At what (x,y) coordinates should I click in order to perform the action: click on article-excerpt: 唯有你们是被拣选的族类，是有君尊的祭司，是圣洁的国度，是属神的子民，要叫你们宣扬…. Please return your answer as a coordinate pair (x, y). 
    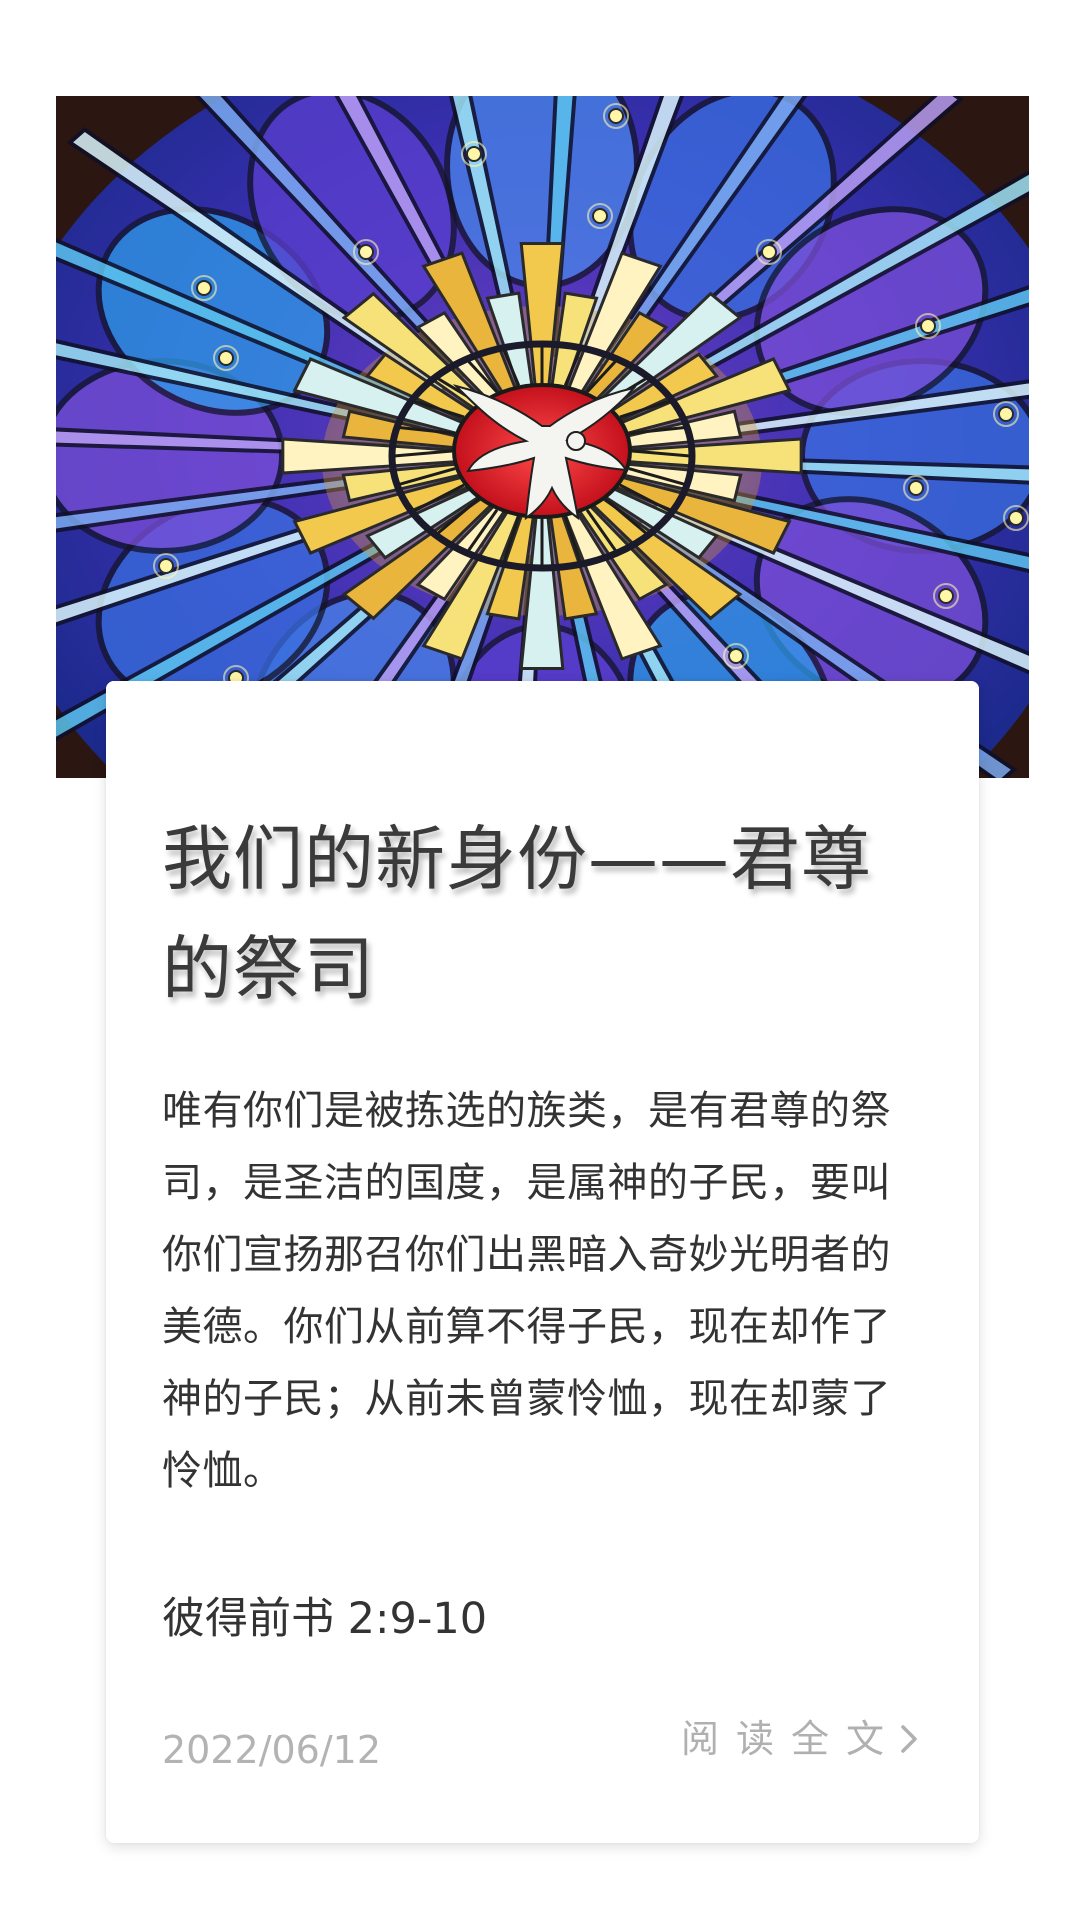
    Looking at the image, I should click on (526, 1291).